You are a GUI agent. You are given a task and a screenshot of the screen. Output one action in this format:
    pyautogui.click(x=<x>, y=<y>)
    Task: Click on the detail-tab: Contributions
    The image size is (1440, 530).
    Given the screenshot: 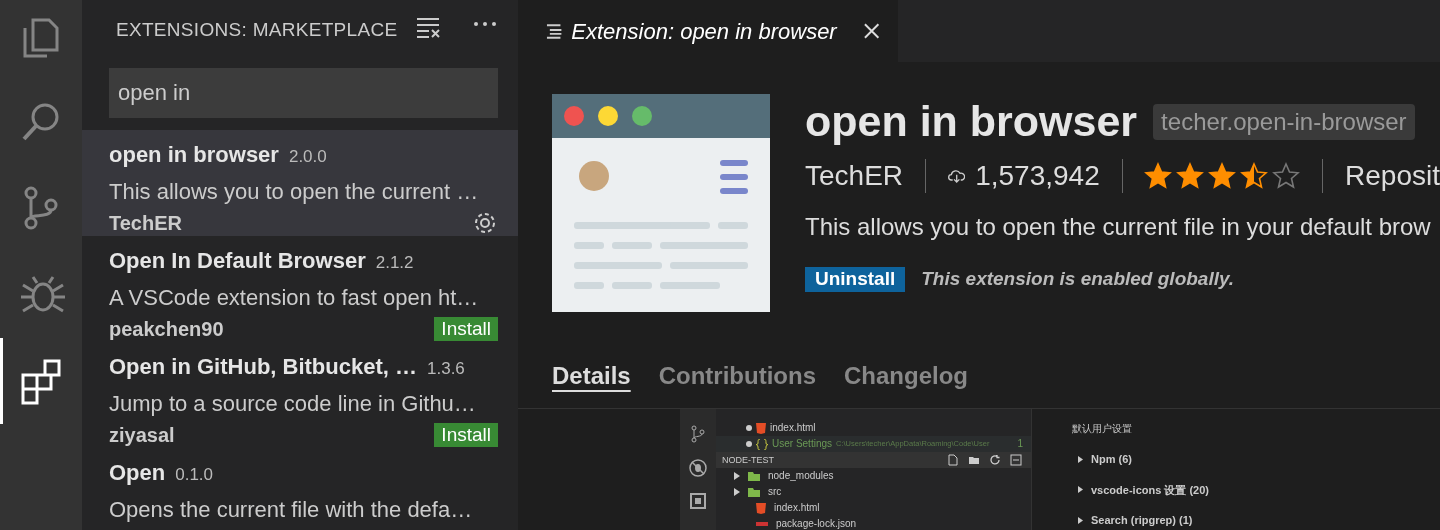 What is the action you would take?
    pyautogui.click(x=737, y=376)
    